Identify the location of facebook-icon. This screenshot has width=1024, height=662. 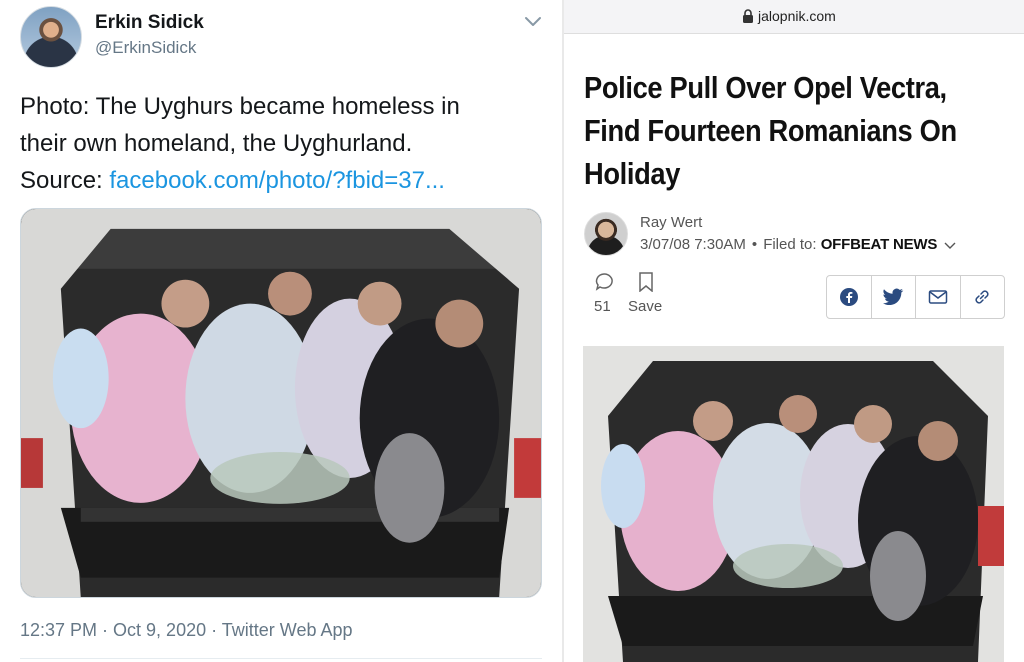
(848, 297).